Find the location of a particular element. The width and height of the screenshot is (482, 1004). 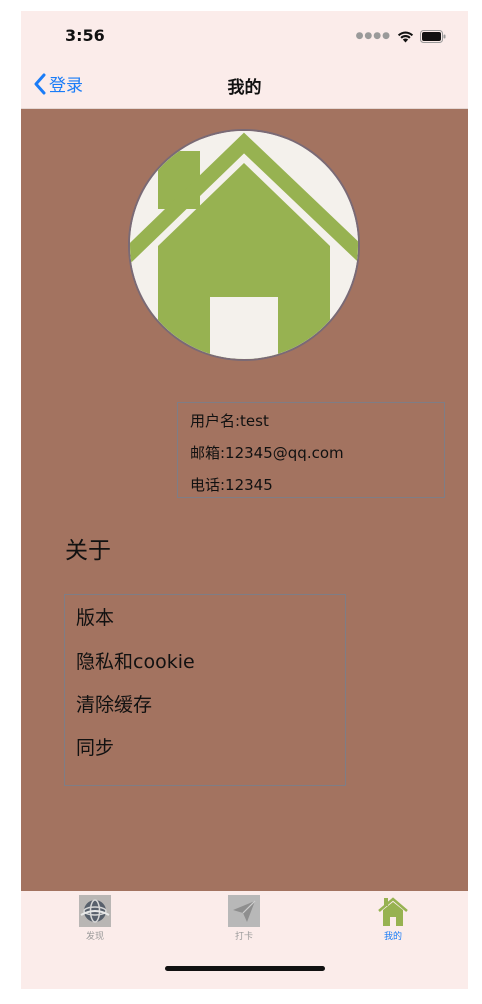

tab-mine: 我的 is located at coordinates (393, 918).